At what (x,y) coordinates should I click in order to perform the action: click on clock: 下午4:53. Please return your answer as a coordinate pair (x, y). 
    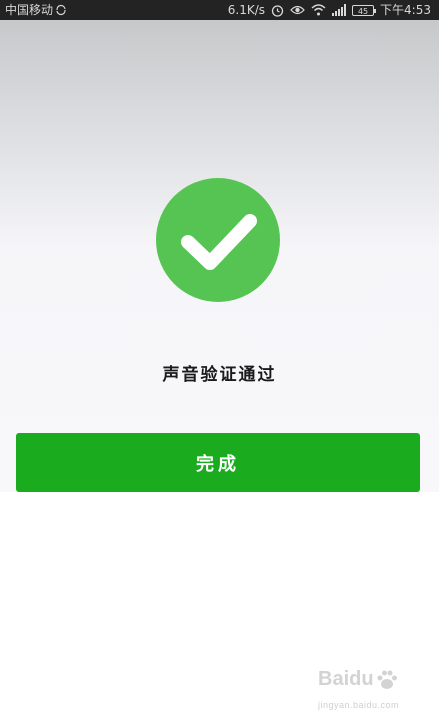
    Looking at the image, I should click on (405, 10).